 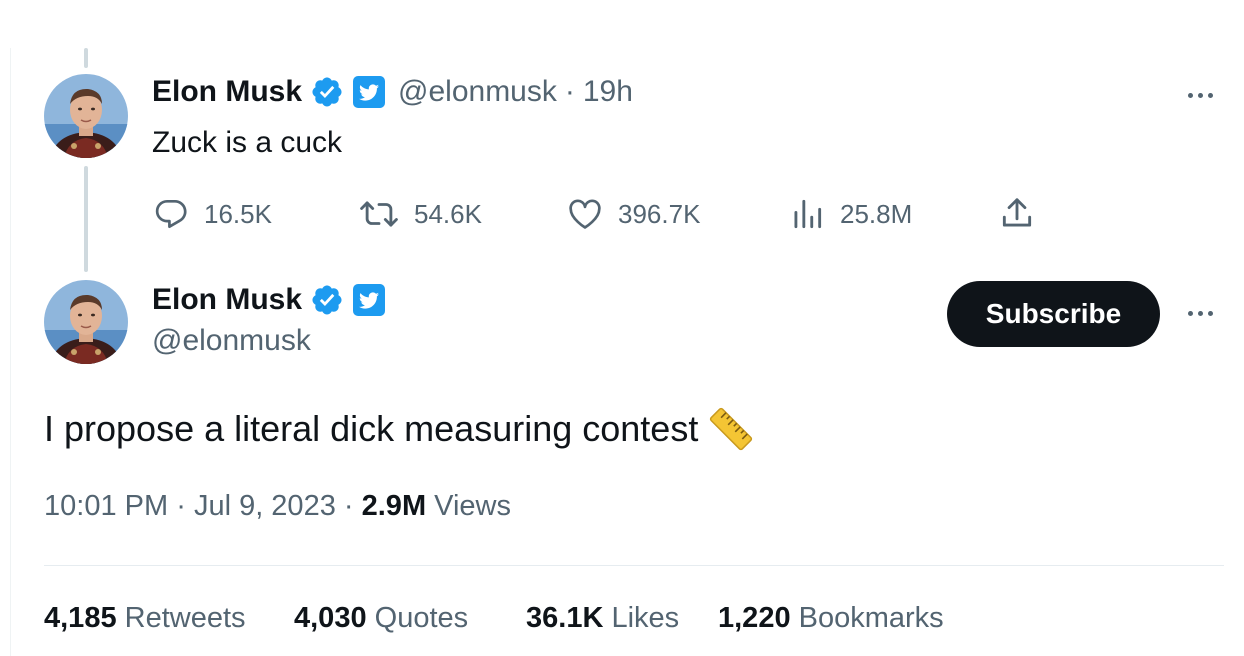 What do you see at coordinates (80, 618) in the screenshot?
I see `retweets-count: 4,185` at bounding box center [80, 618].